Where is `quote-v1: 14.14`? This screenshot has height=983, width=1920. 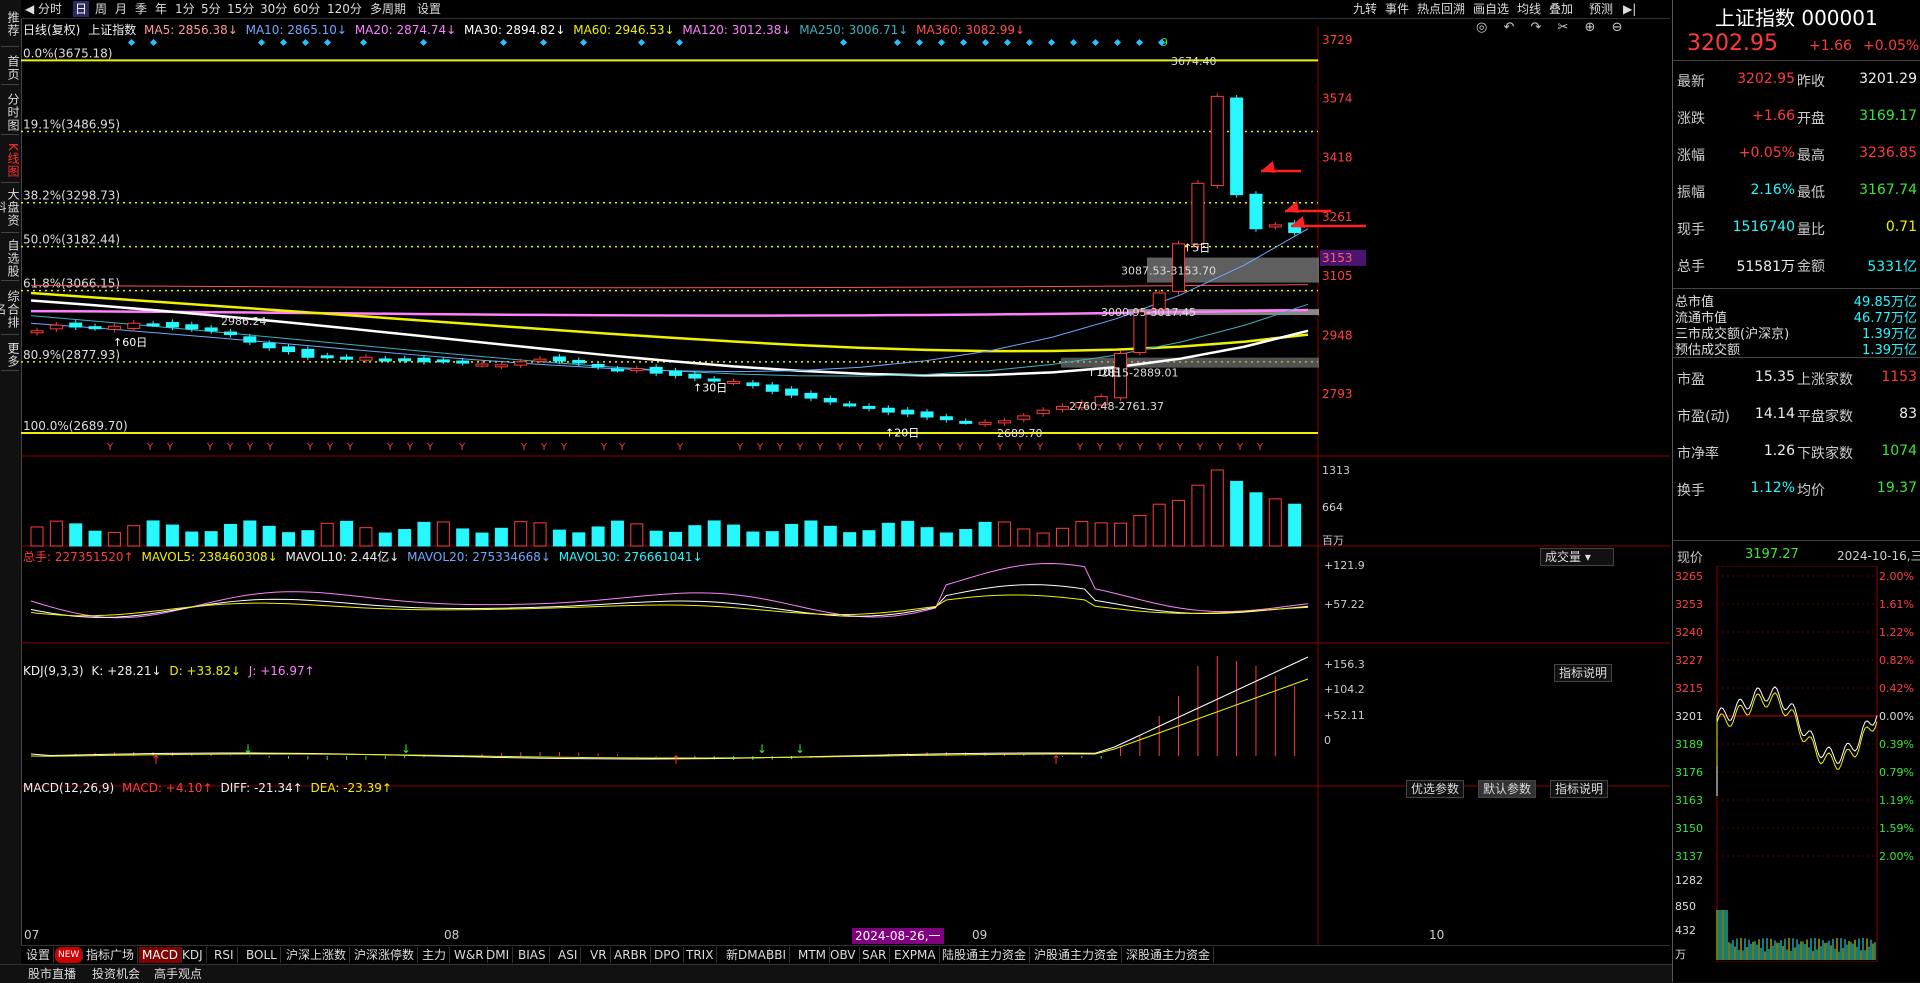 quote-v1: 14.14 is located at coordinates (1774, 414).